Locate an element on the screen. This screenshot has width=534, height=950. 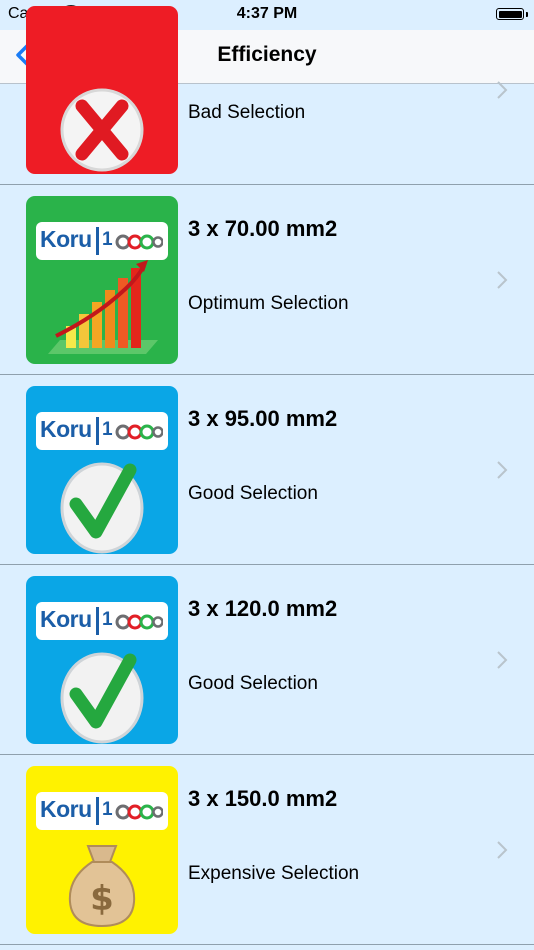
money-bag-icon: $ is located at coordinates (102, 886).